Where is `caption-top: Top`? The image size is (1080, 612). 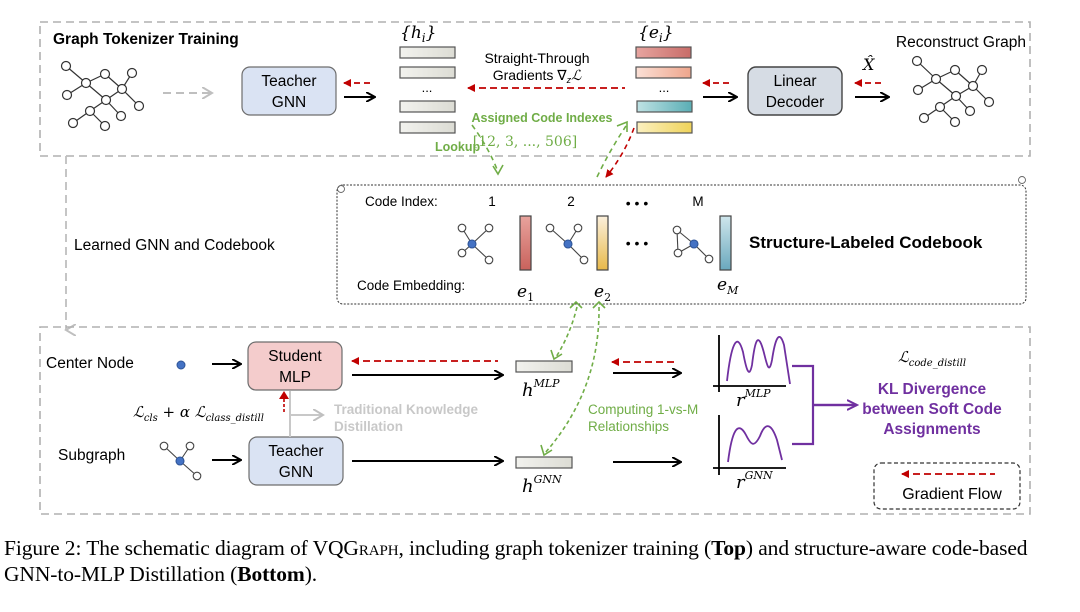
caption-top: Top is located at coordinates (728, 548).